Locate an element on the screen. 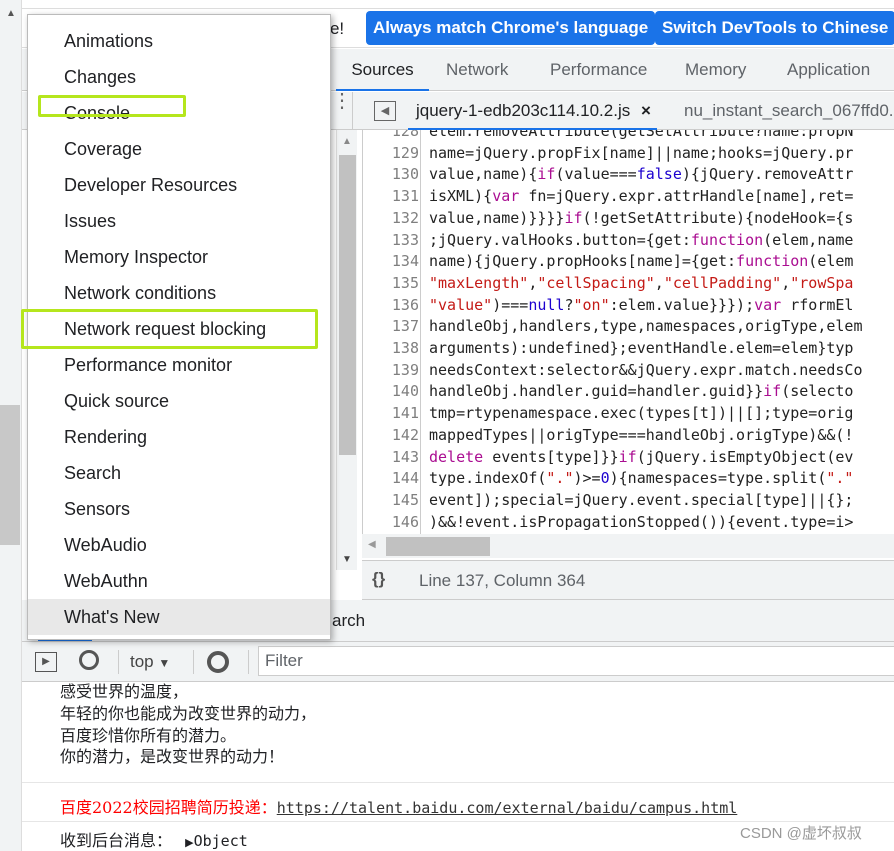  line-number: 135 is located at coordinates (391, 283).